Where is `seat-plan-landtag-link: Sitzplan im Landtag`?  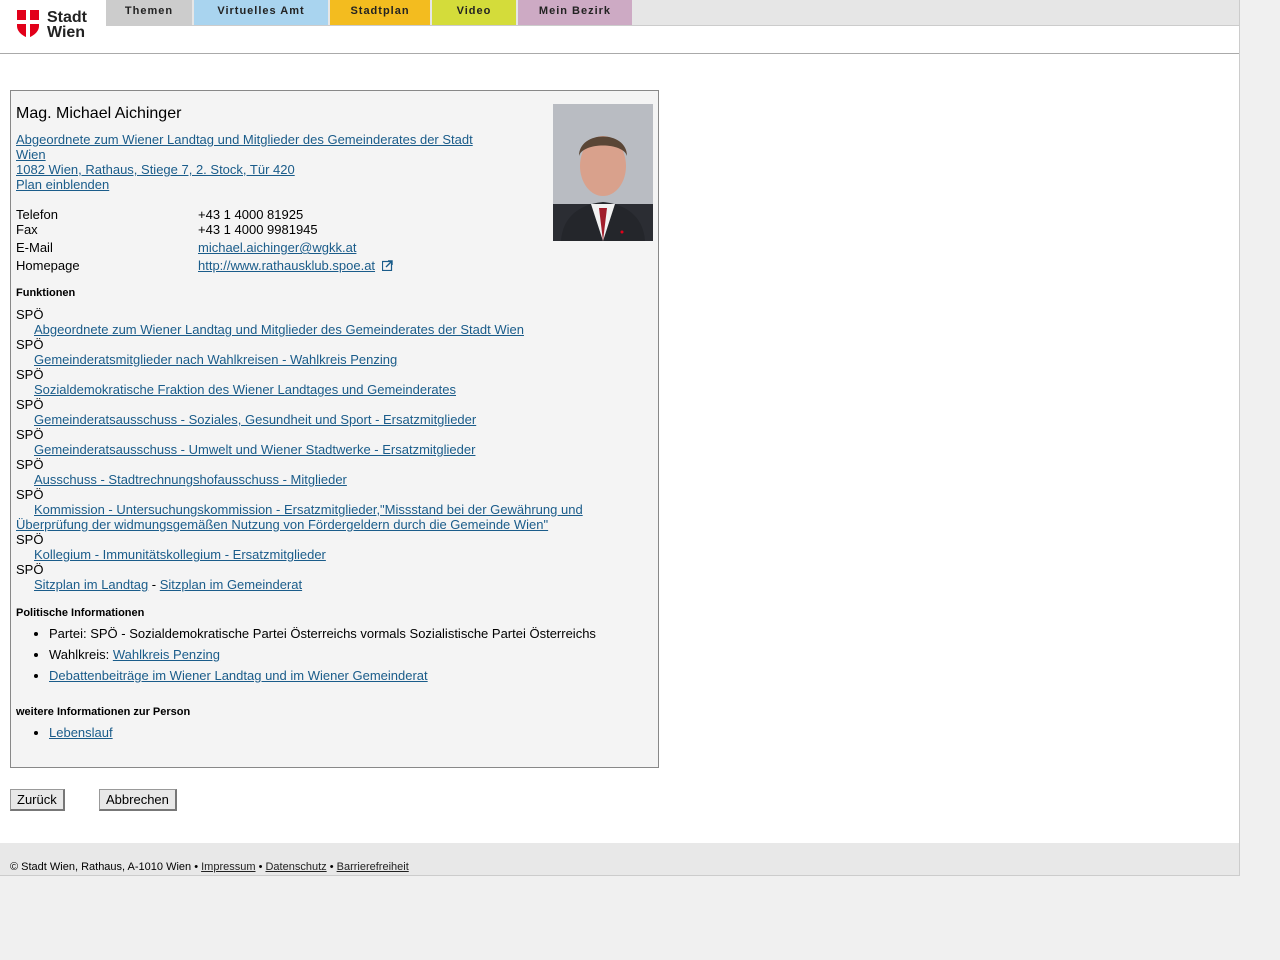 seat-plan-landtag-link: Sitzplan im Landtag is located at coordinates (91, 584).